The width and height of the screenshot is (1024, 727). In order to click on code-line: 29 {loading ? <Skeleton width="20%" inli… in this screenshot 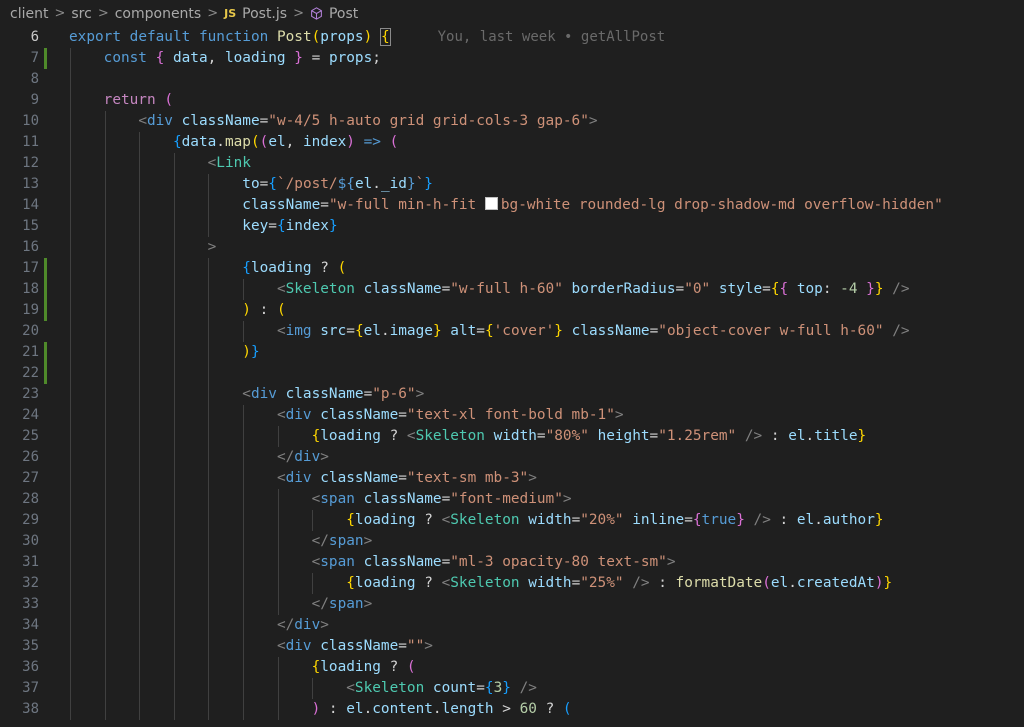, I will do `click(512, 520)`.